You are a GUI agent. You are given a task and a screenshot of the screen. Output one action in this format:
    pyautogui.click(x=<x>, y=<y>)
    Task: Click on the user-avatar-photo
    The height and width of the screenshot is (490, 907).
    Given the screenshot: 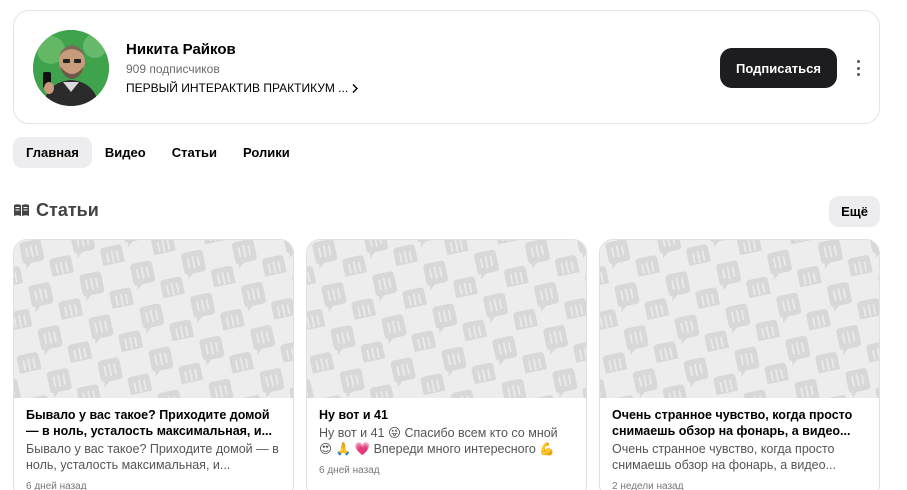 What is the action you would take?
    pyautogui.click(x=71, y=68)
    